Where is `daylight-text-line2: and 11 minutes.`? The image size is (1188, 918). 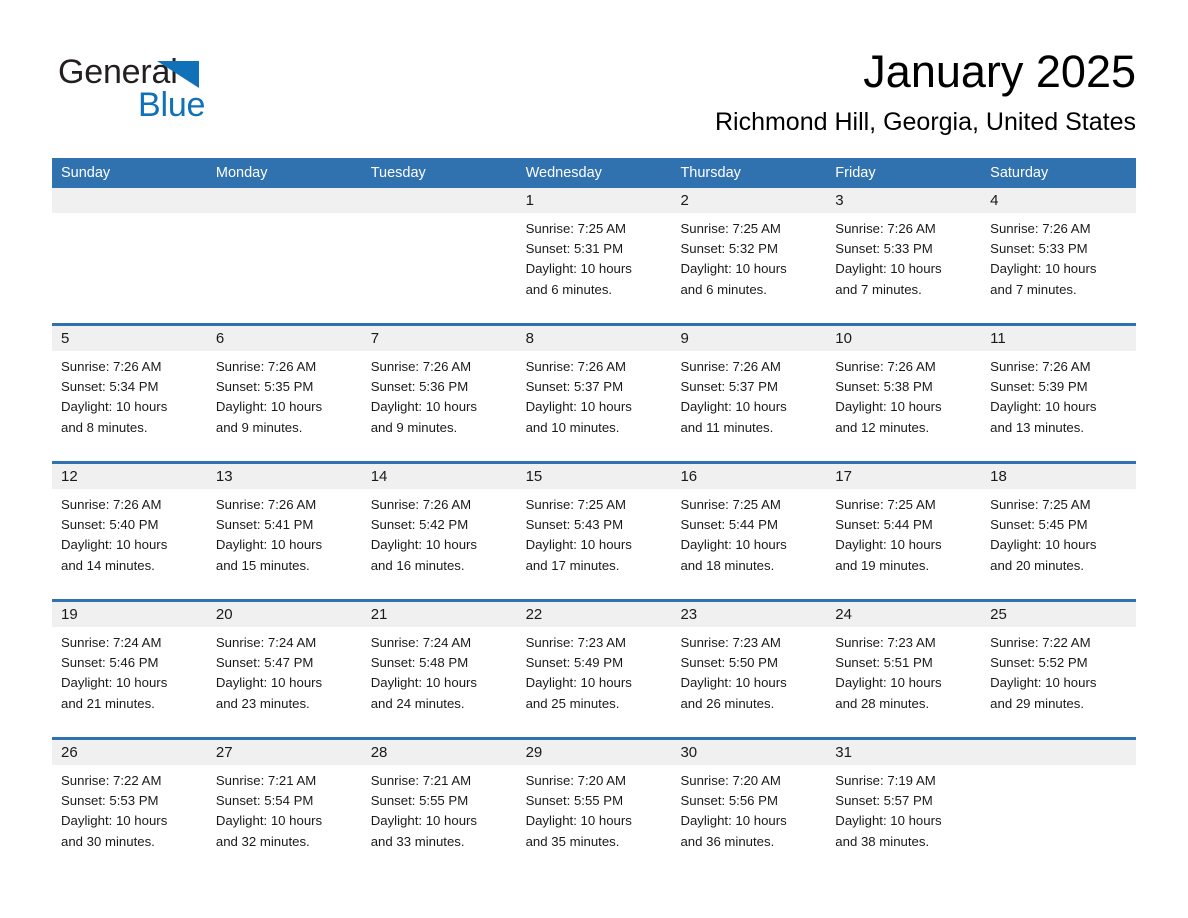
daylight-text-line2: and 11 minutes. is located at coordinates (727, 427).